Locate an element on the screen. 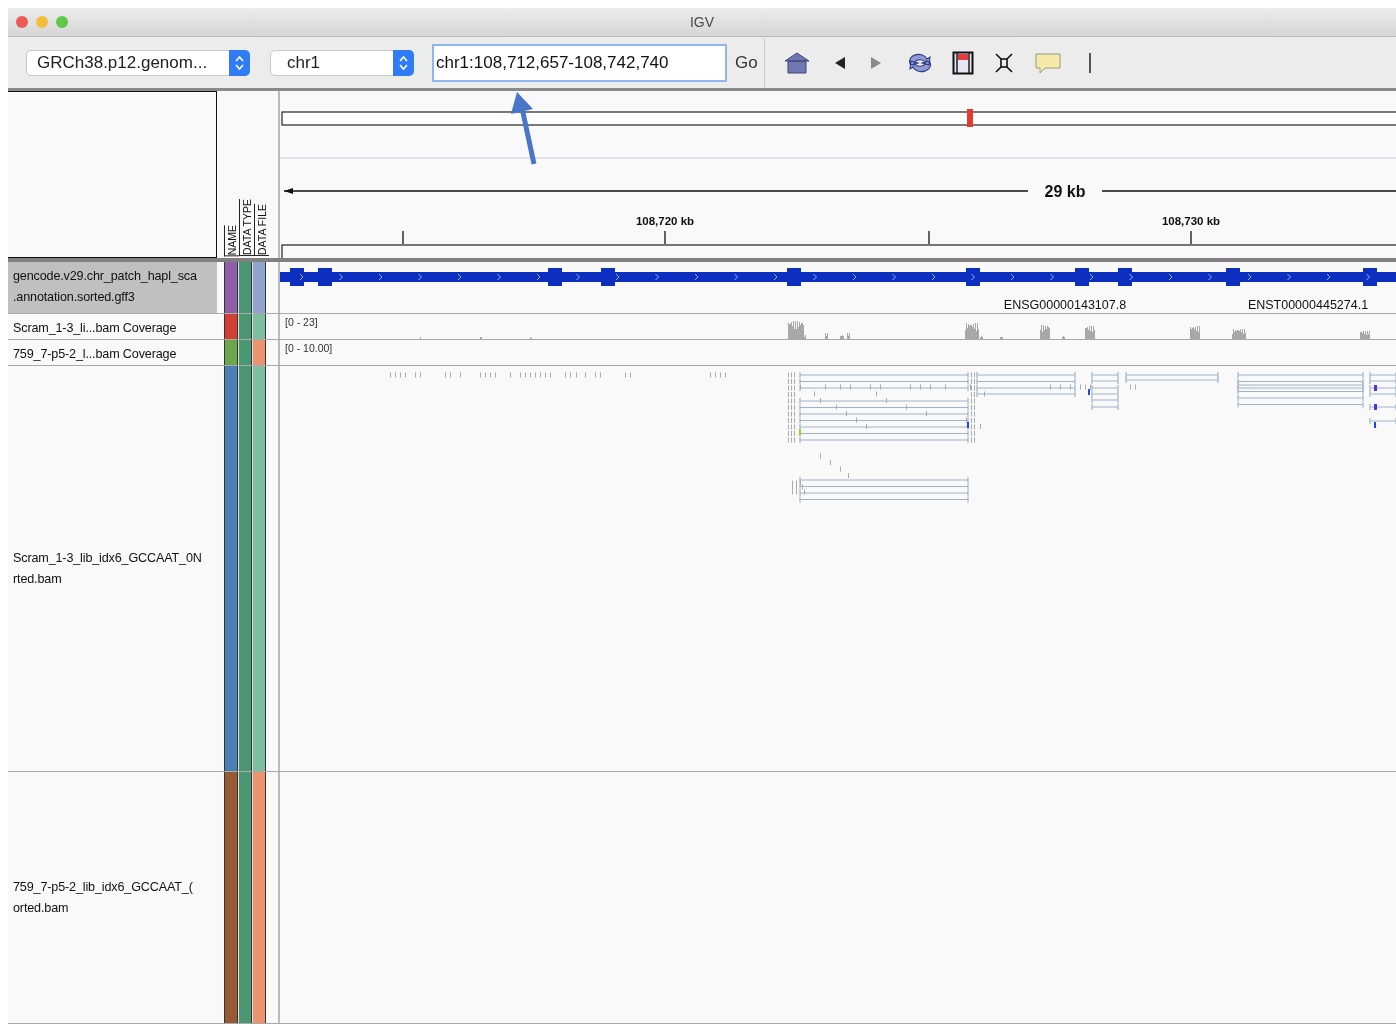 Image resolution: width=1396 pixels, height=1024 pixels. window-title: IGV is located at coordinates (702, 22).